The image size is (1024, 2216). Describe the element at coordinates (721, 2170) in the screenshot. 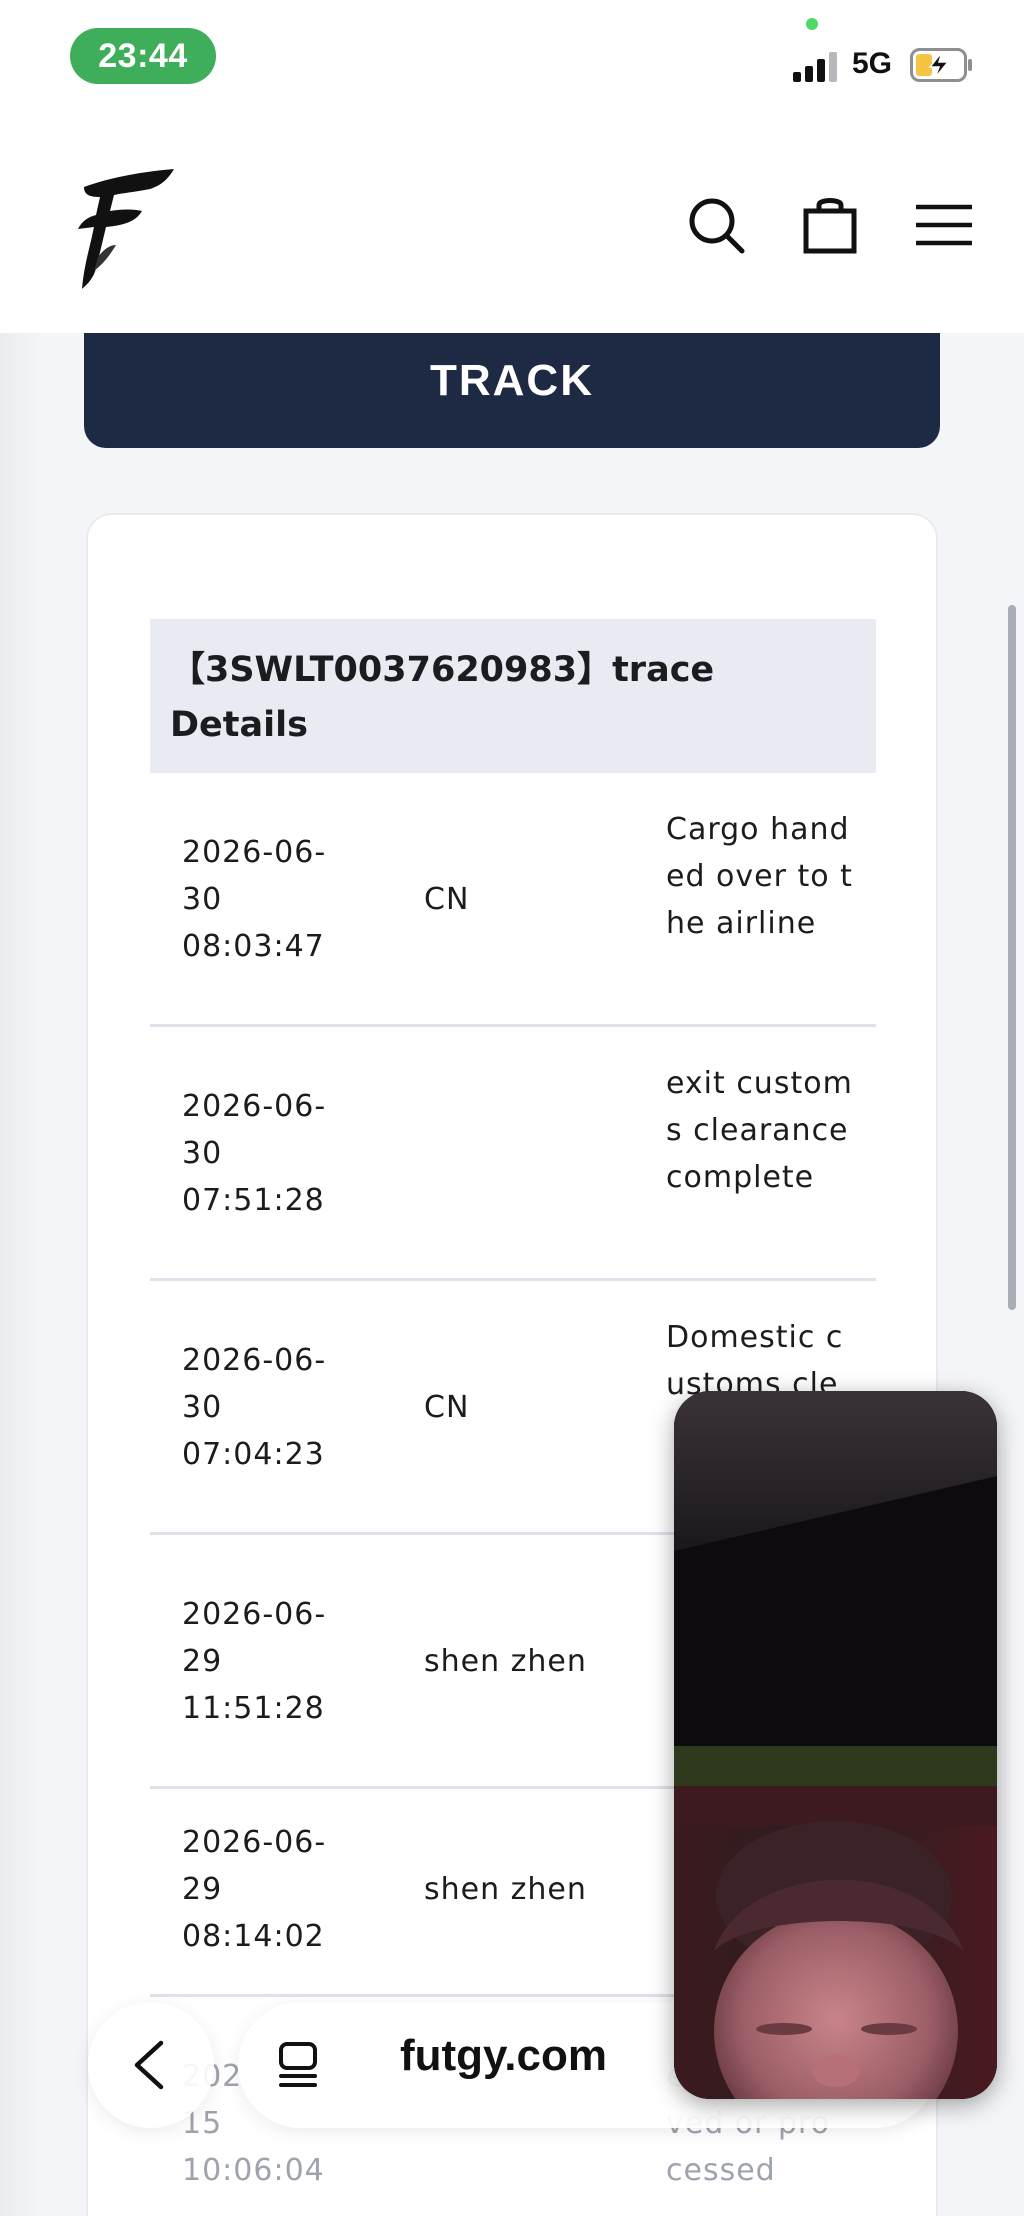

I see `row-description-line: cessed` at that location.